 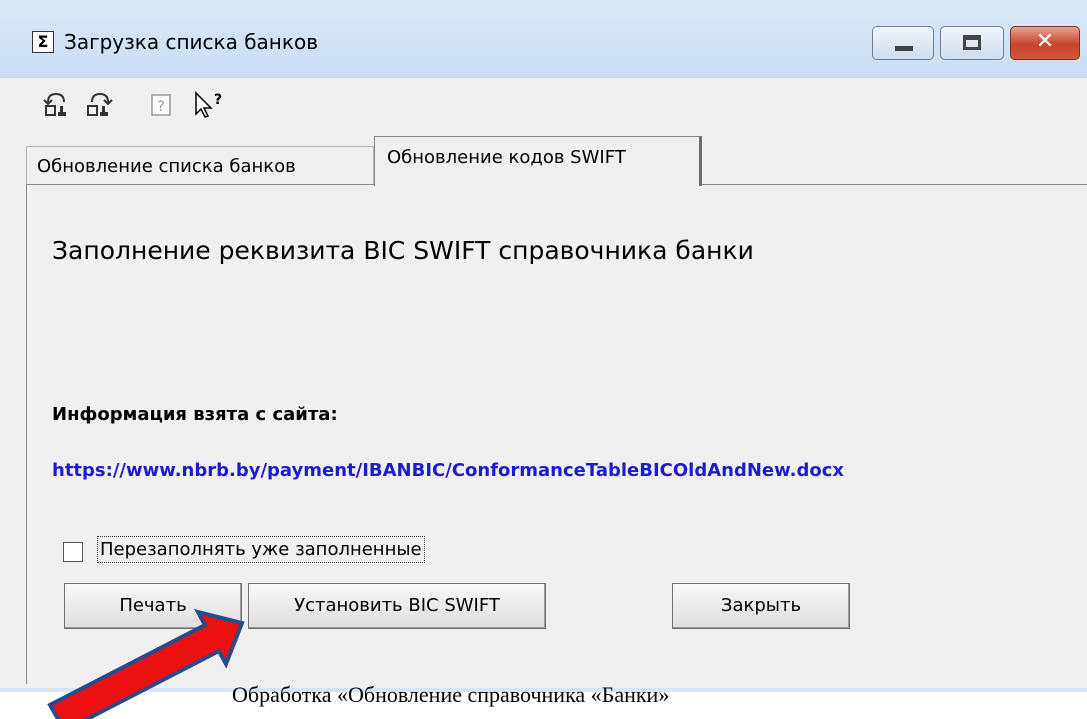 I want to click on window-title: Загрузка списка банков, so click(x=191, y=42).